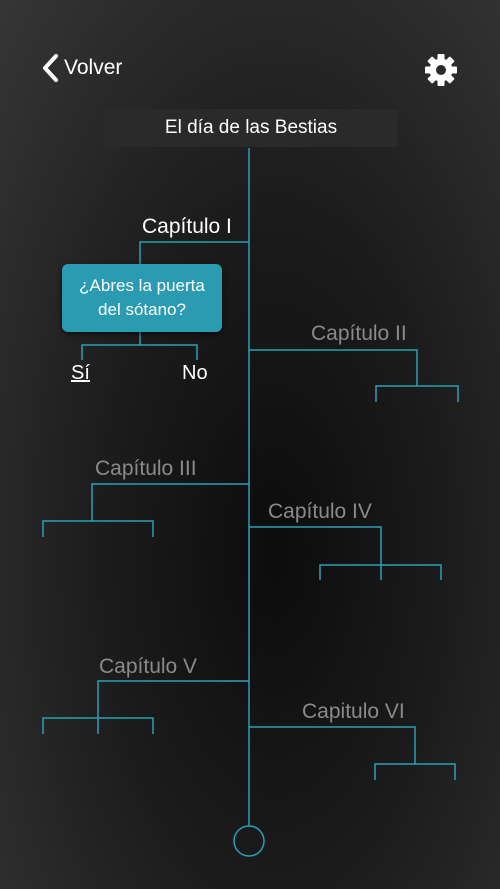 This screenshot has width=500, height=889. I want to click on question-text: ¿Abres la puerta del sótano?, so click(142, 297).